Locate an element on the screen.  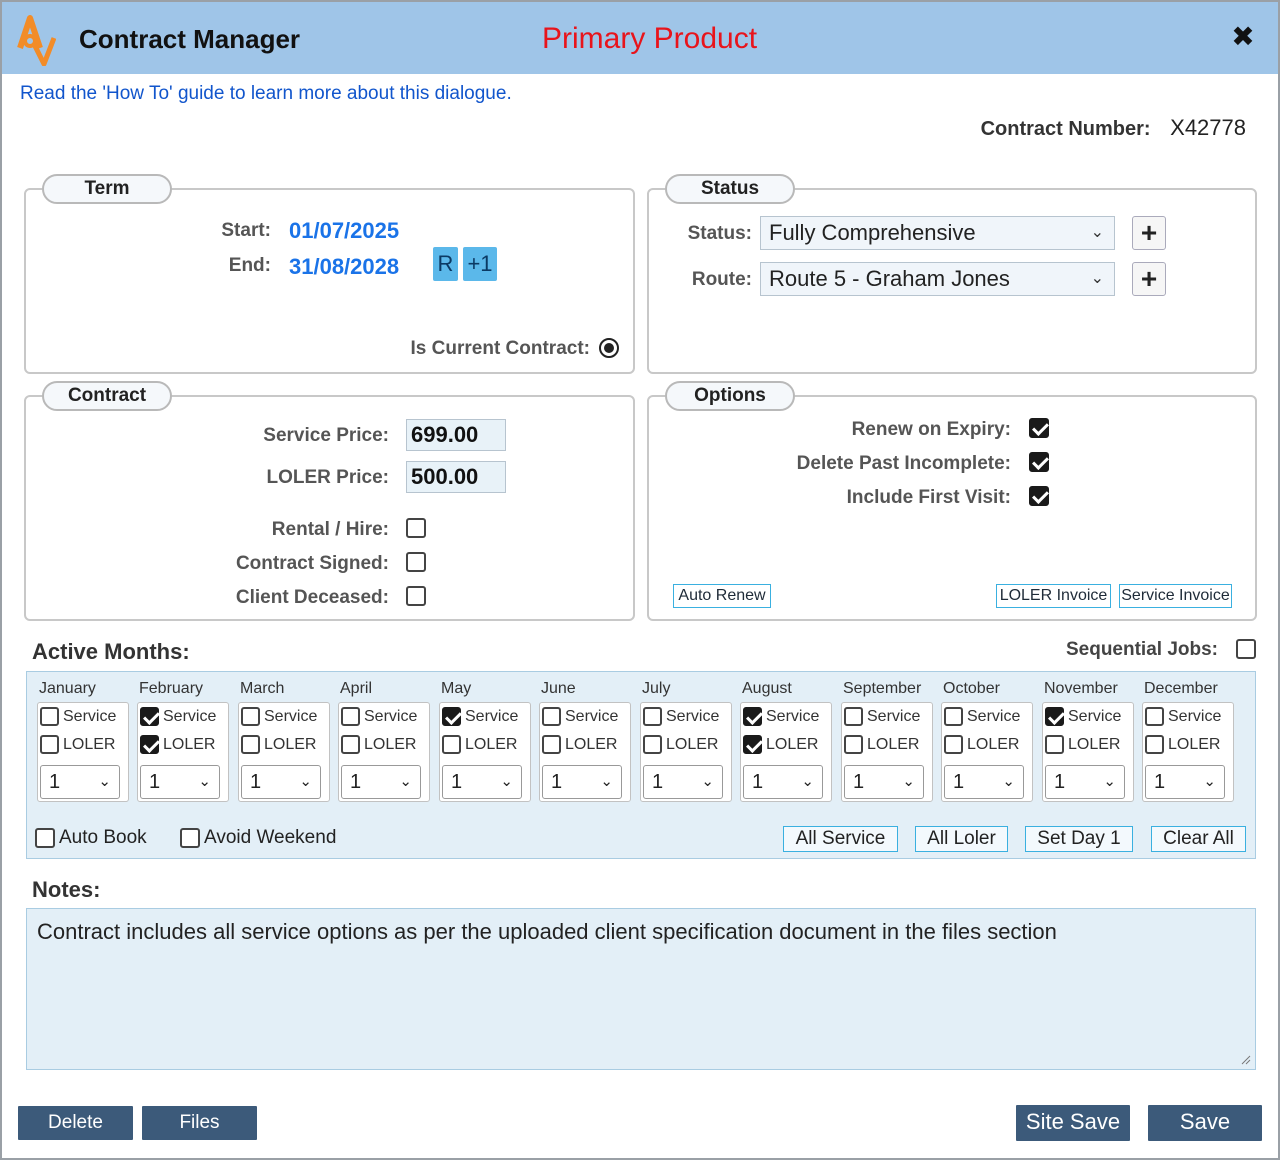
close-icon: ✖ is located at coordinates (1243, 37).